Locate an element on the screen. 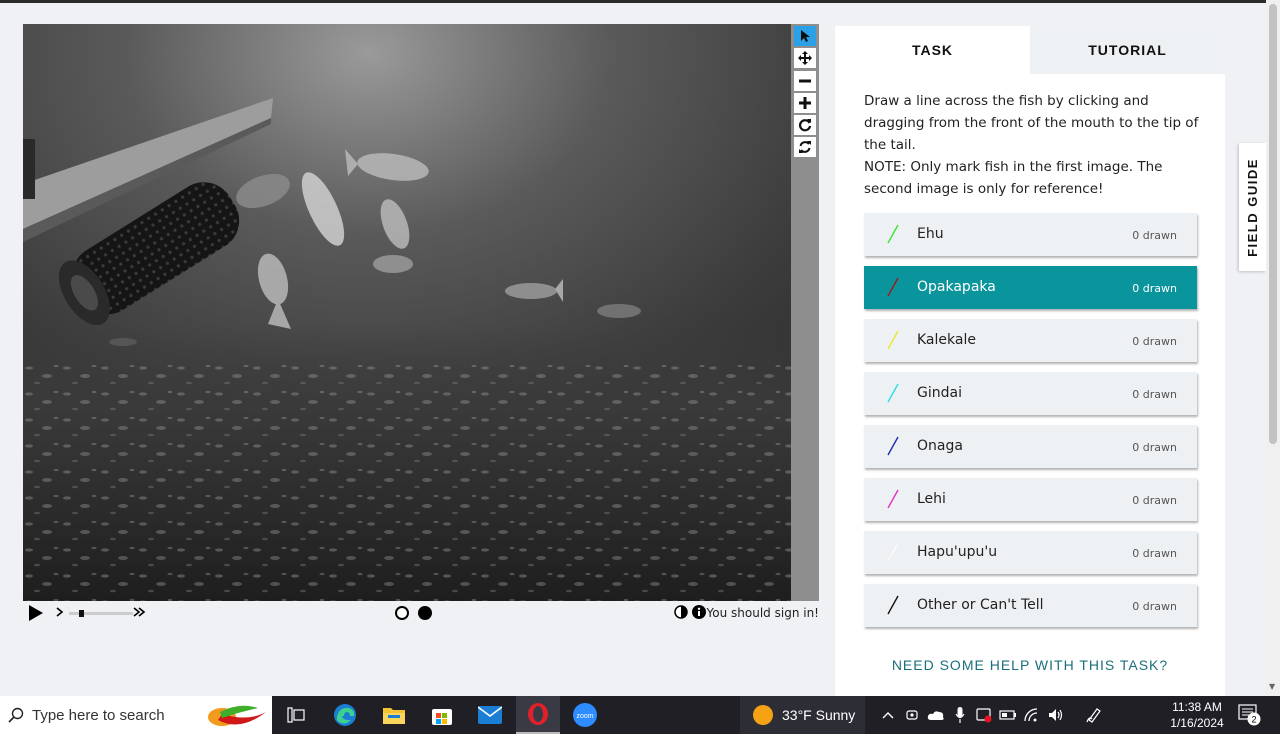  double-chevron-right-icon is located at coordinates (140, 612).